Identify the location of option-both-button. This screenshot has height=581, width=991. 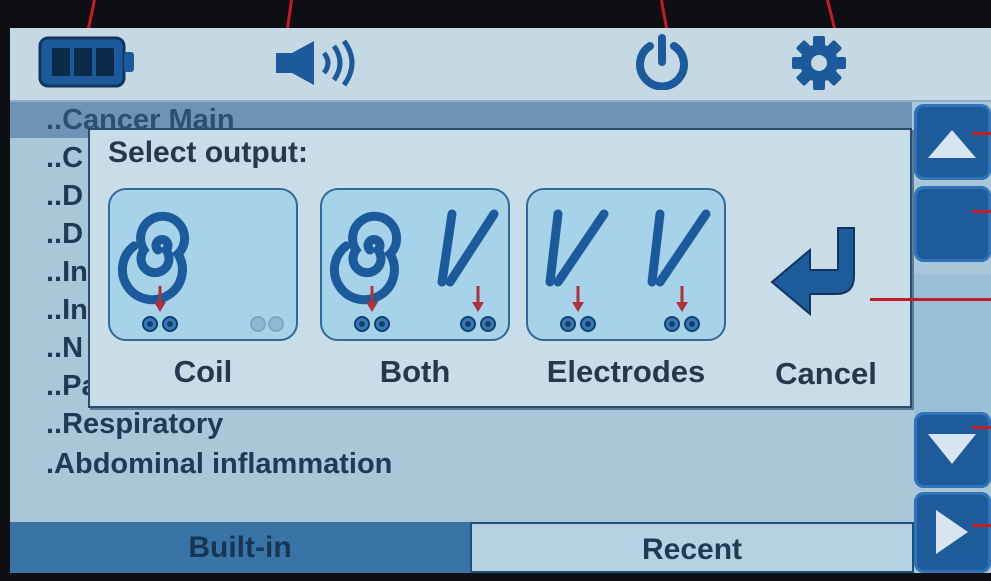
(415, 264).